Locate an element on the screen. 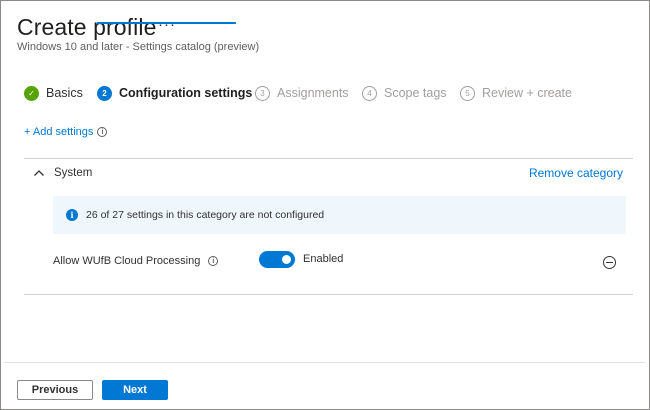 Image resolution: width=650 pixels, height=410 pixels. step-review-create: 5 Review + create is located at coordinates (516, 93).